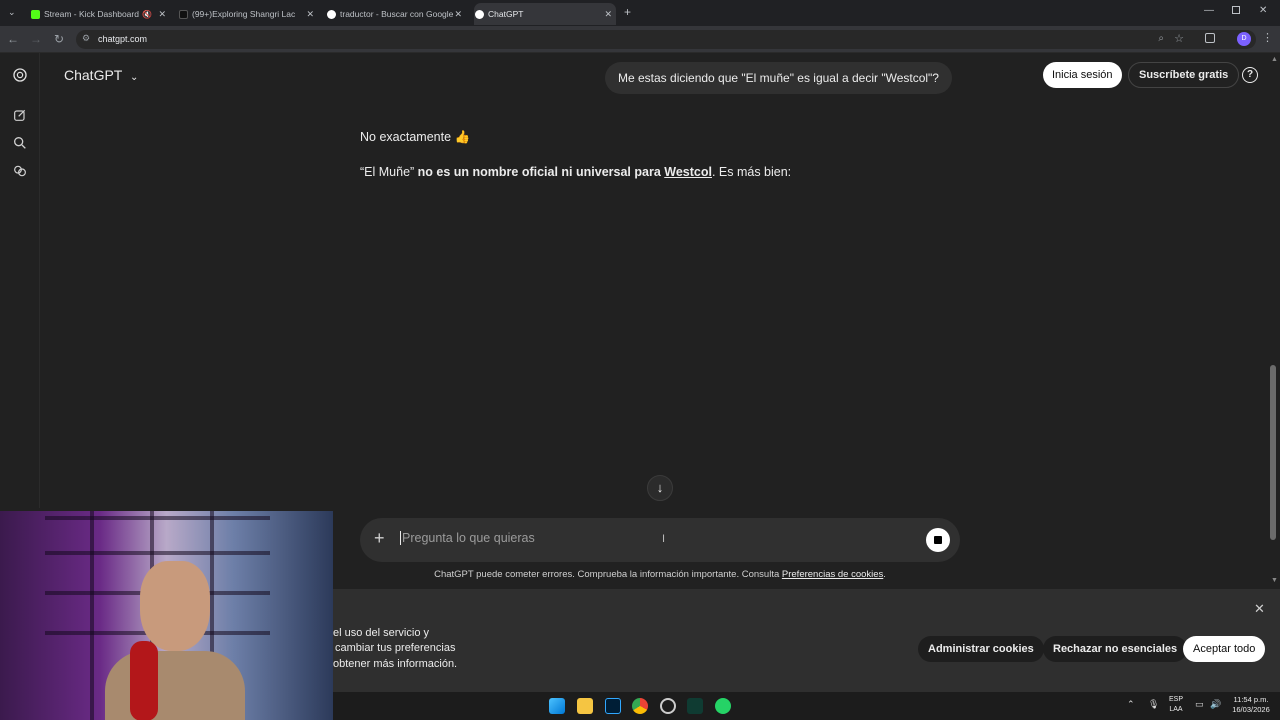  What do you see at coordinates (1263, 10) in the screenshot?
I see `window-close-icon: ✕` at bounding box center [1263, 10].